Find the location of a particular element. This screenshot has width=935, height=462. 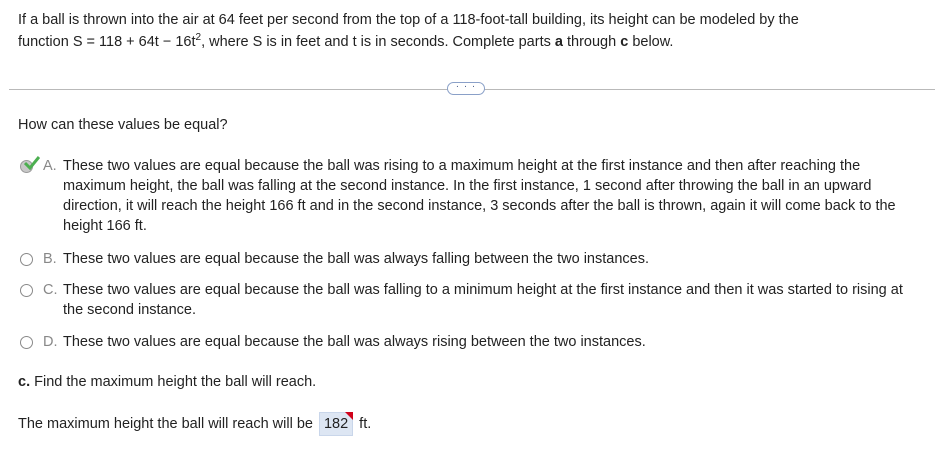

question-text: How can these values be equal? is located at coordinates (123, 125).